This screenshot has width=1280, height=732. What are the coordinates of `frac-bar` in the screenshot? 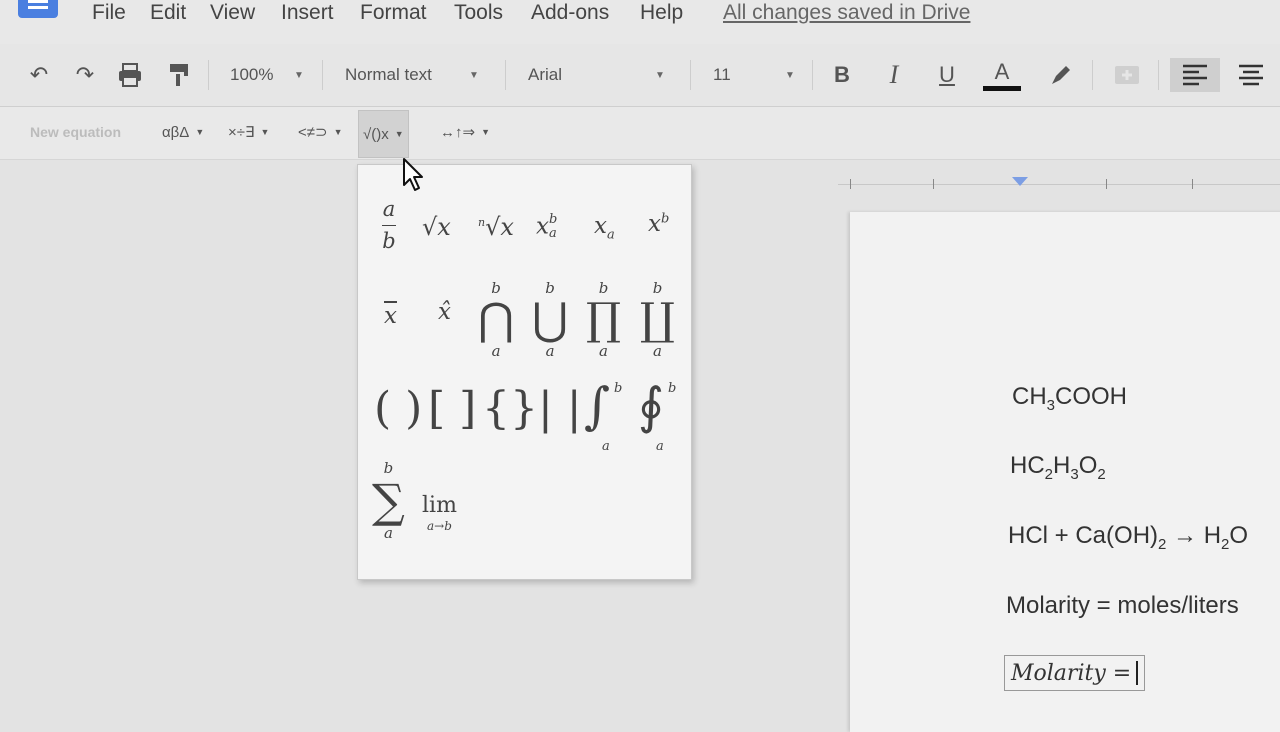 It's located at (389, 225).